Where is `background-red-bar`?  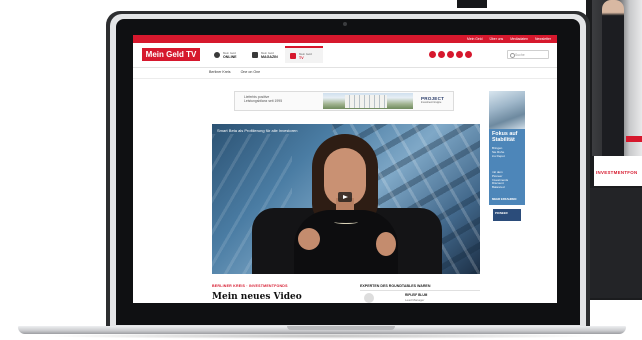
background-red-bar is located at coordinates (634, 139).